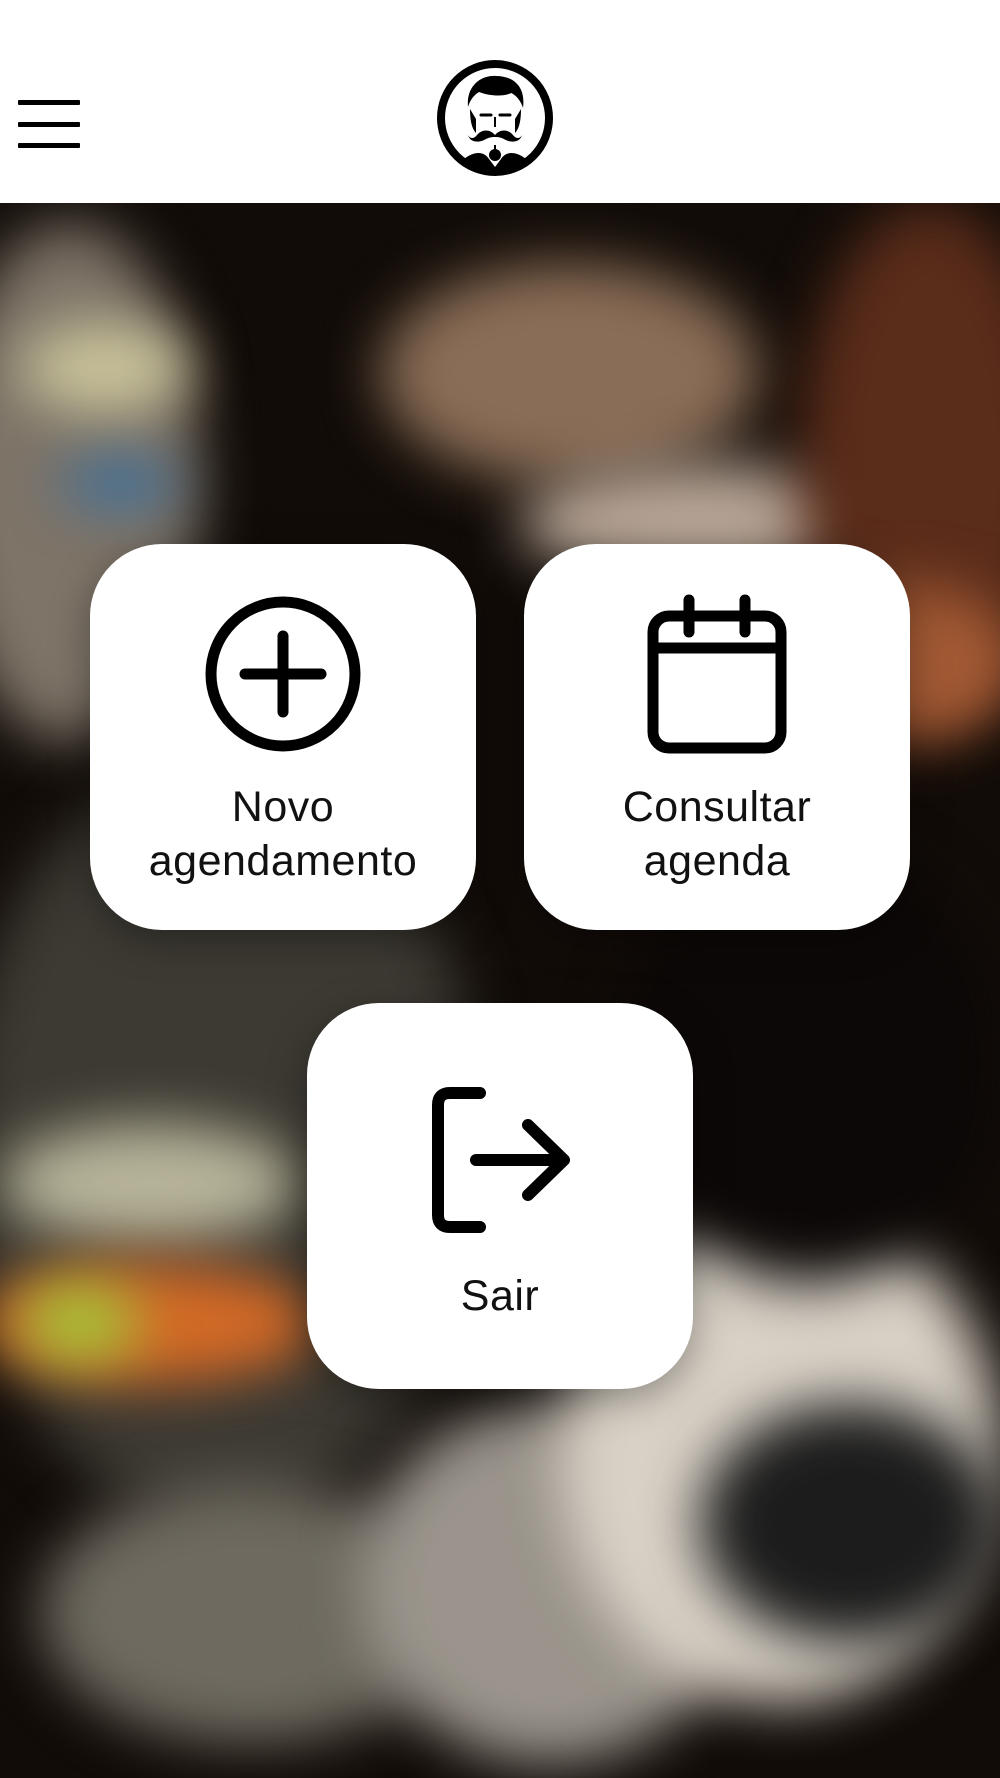  I want to click on view-schedule-label-line1: Consultar, so click(717, 807).